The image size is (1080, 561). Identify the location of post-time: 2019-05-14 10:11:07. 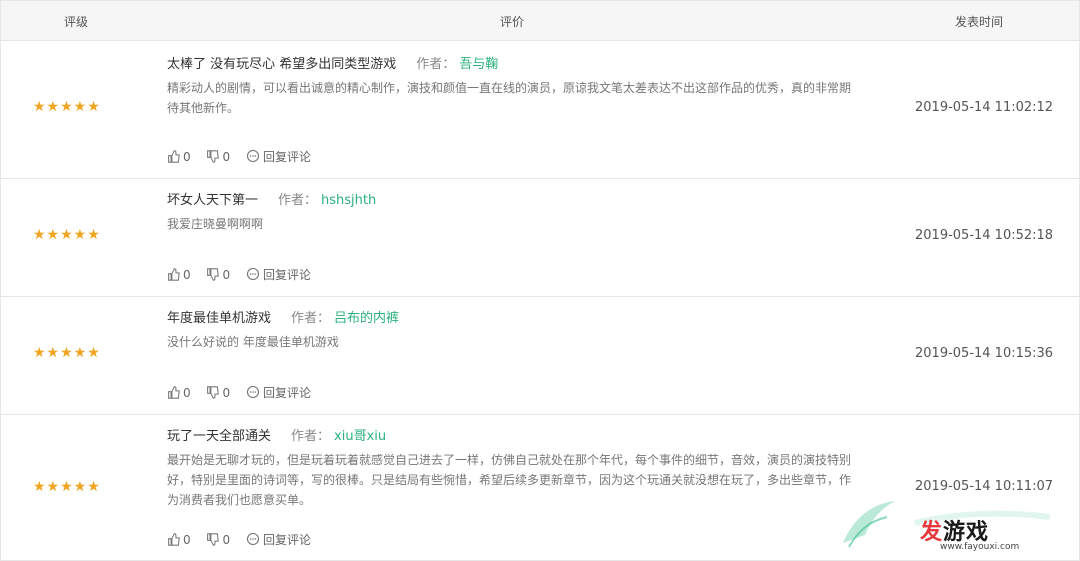
(984, 486).